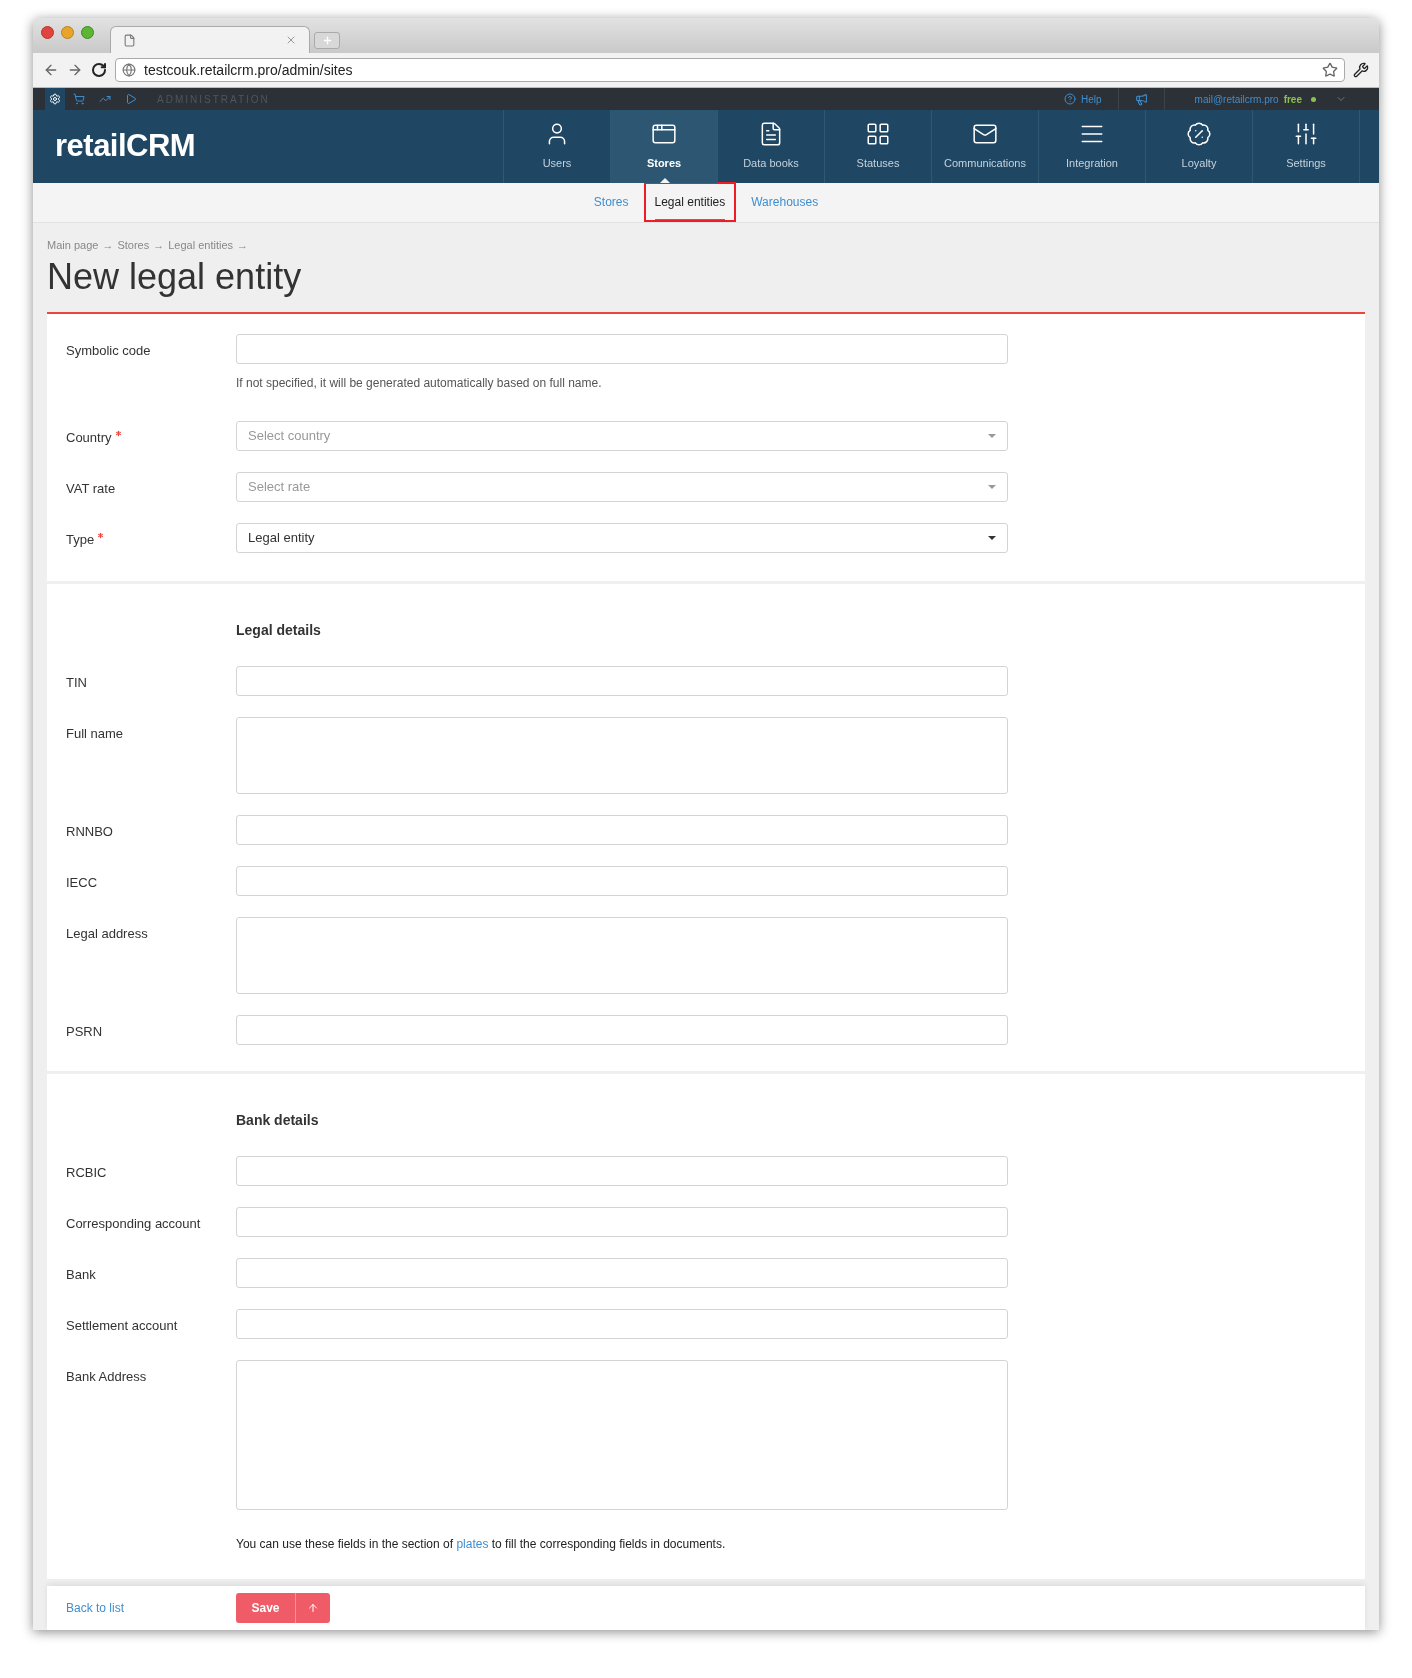  I want to click on field-label: Bank Address, so click(106, 1377).